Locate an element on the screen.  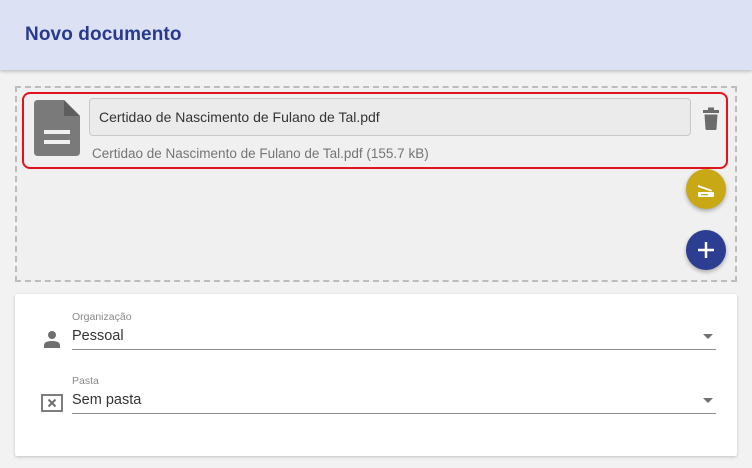
scanner-icon is located at coordinates (706, 191).